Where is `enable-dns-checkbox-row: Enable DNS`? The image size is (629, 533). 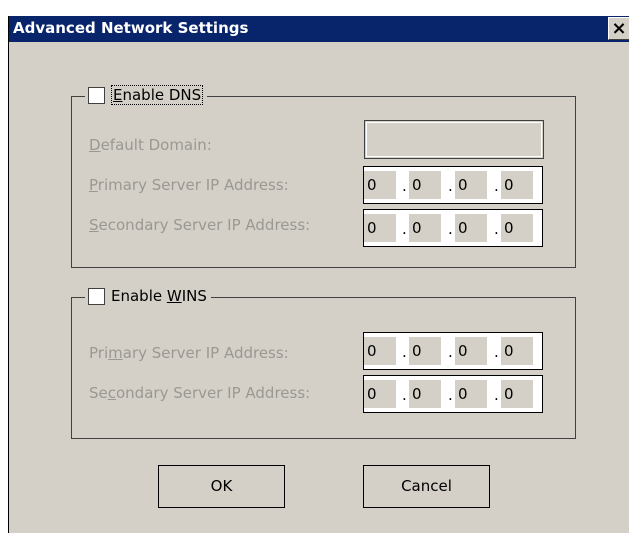
enable-dns-checkbox-row: Enable DNS is located at coordinates (146, 95).